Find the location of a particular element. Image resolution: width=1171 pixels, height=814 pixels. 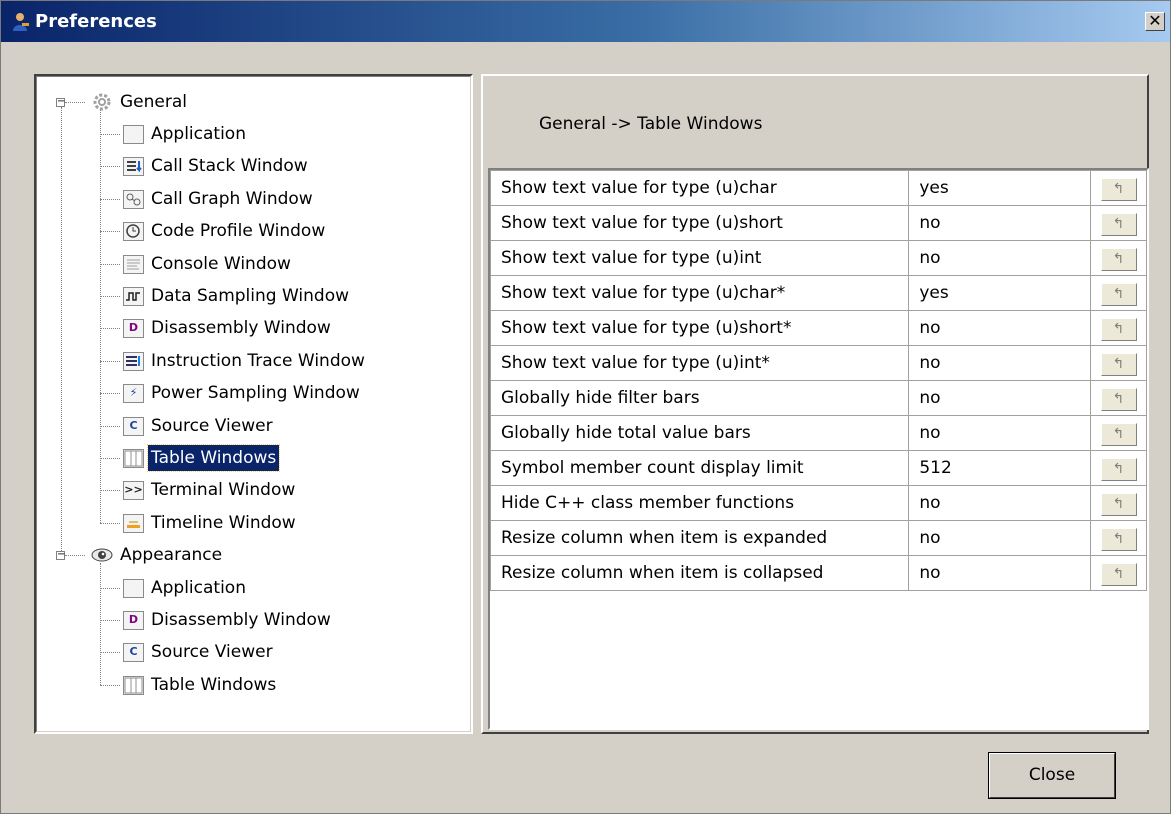

terminal-icon: >> is located at coordinates (133, 491).